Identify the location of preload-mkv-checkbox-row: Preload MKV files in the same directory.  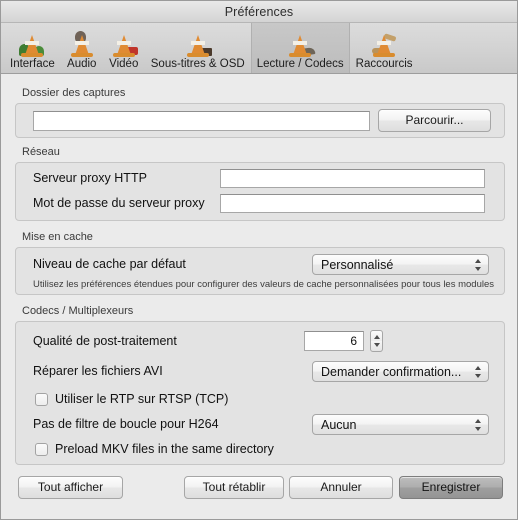
(154, 449).